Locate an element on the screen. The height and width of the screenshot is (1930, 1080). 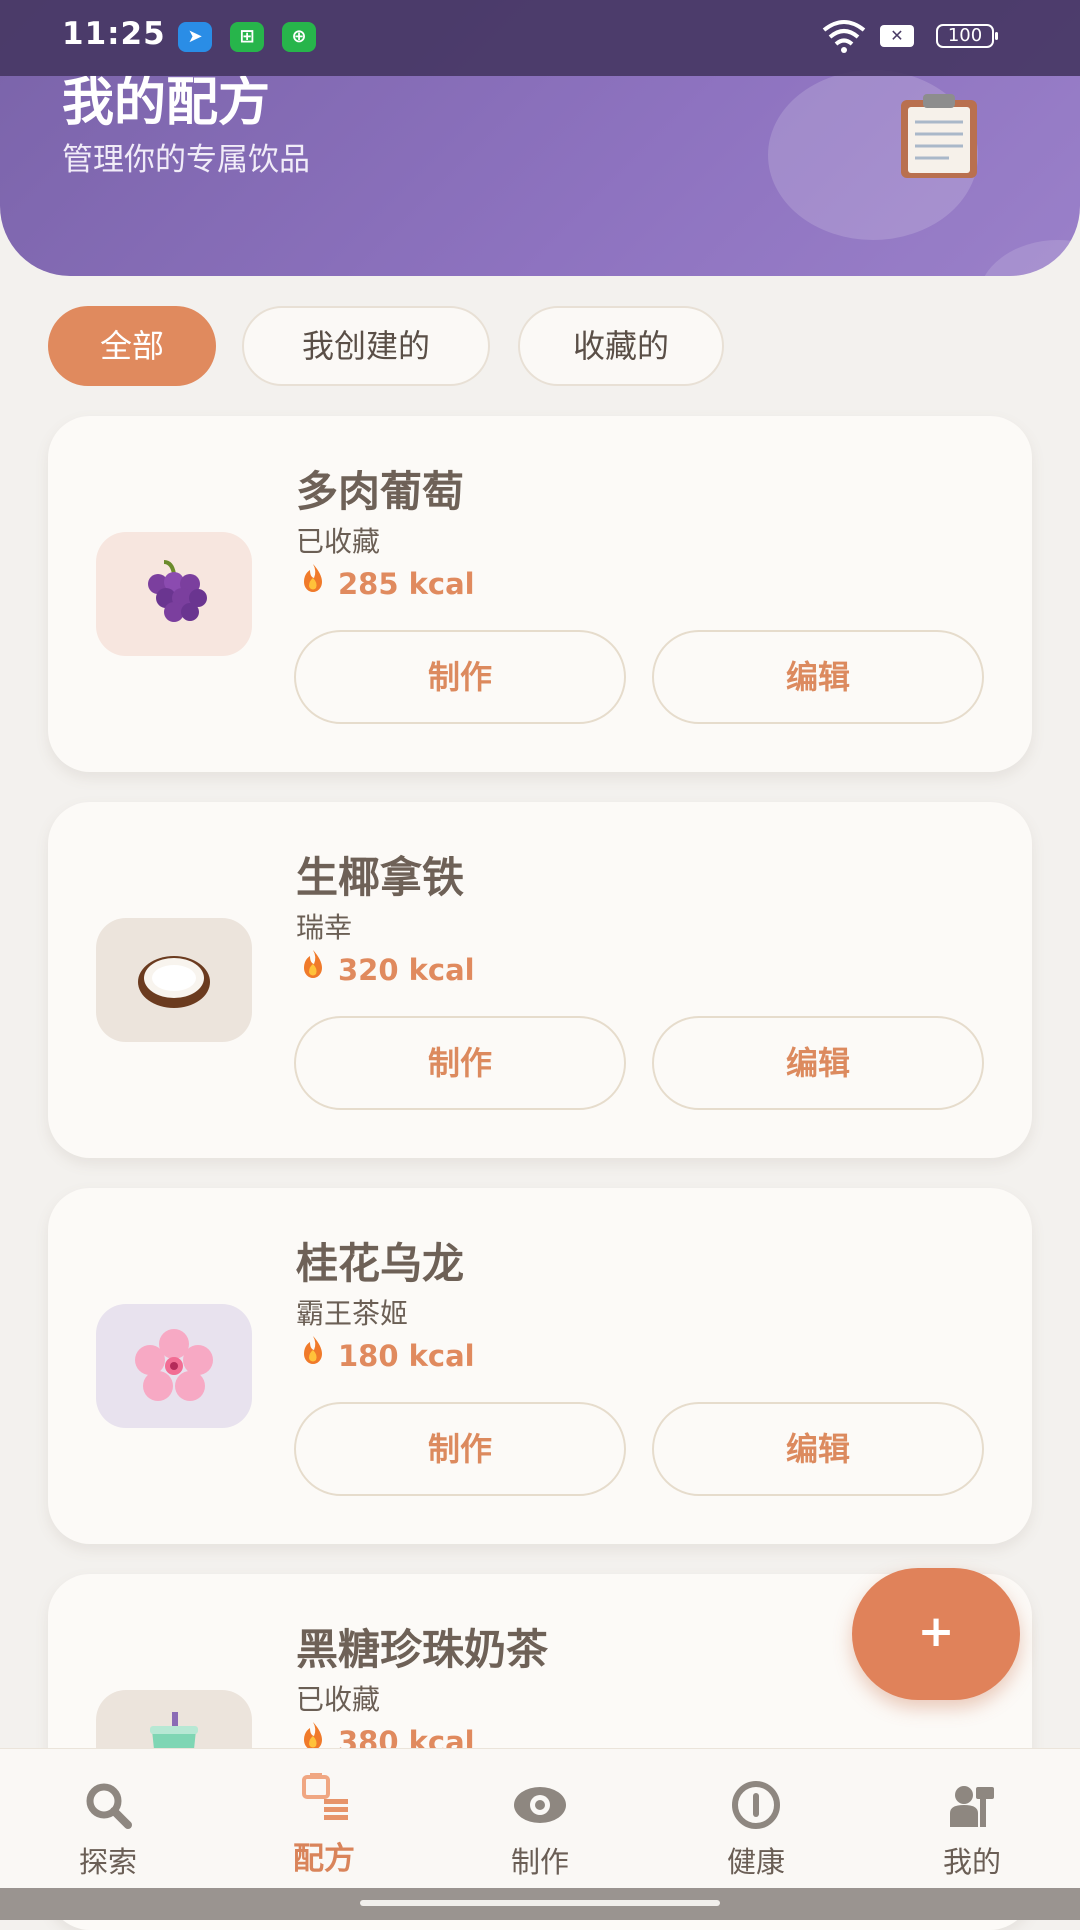
nav-label: 配方 is located at coordinates (324, 1859).